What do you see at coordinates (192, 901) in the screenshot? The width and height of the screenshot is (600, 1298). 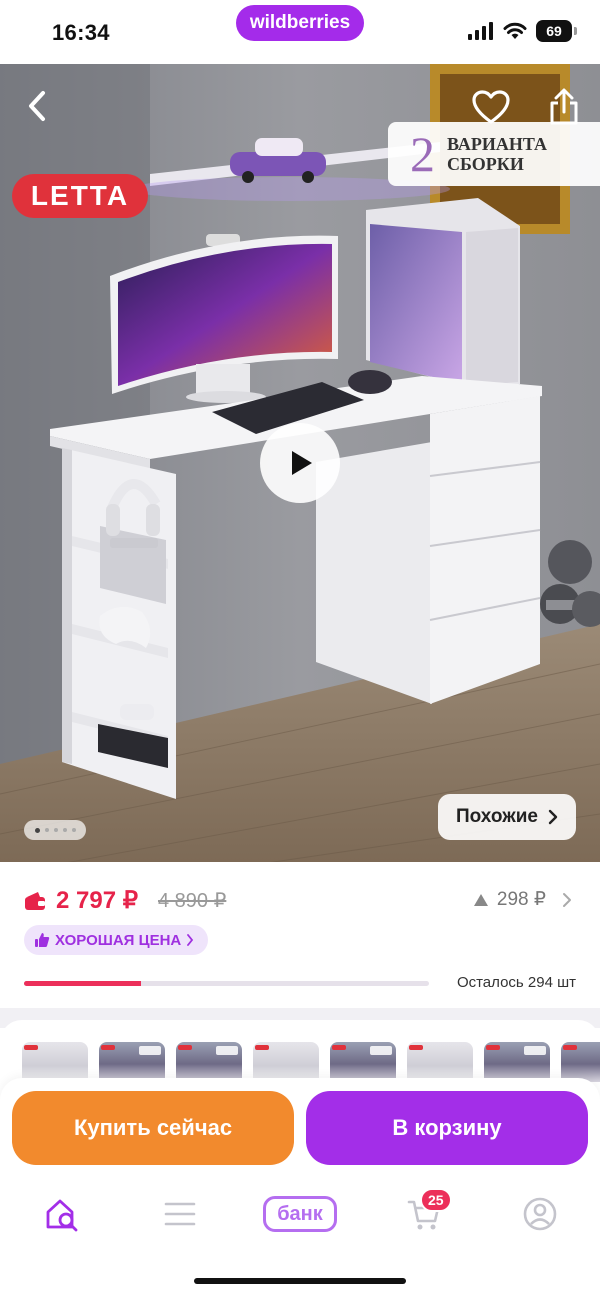 I see `old-price: 4 890 ₽` at bounding box center [192, 901].